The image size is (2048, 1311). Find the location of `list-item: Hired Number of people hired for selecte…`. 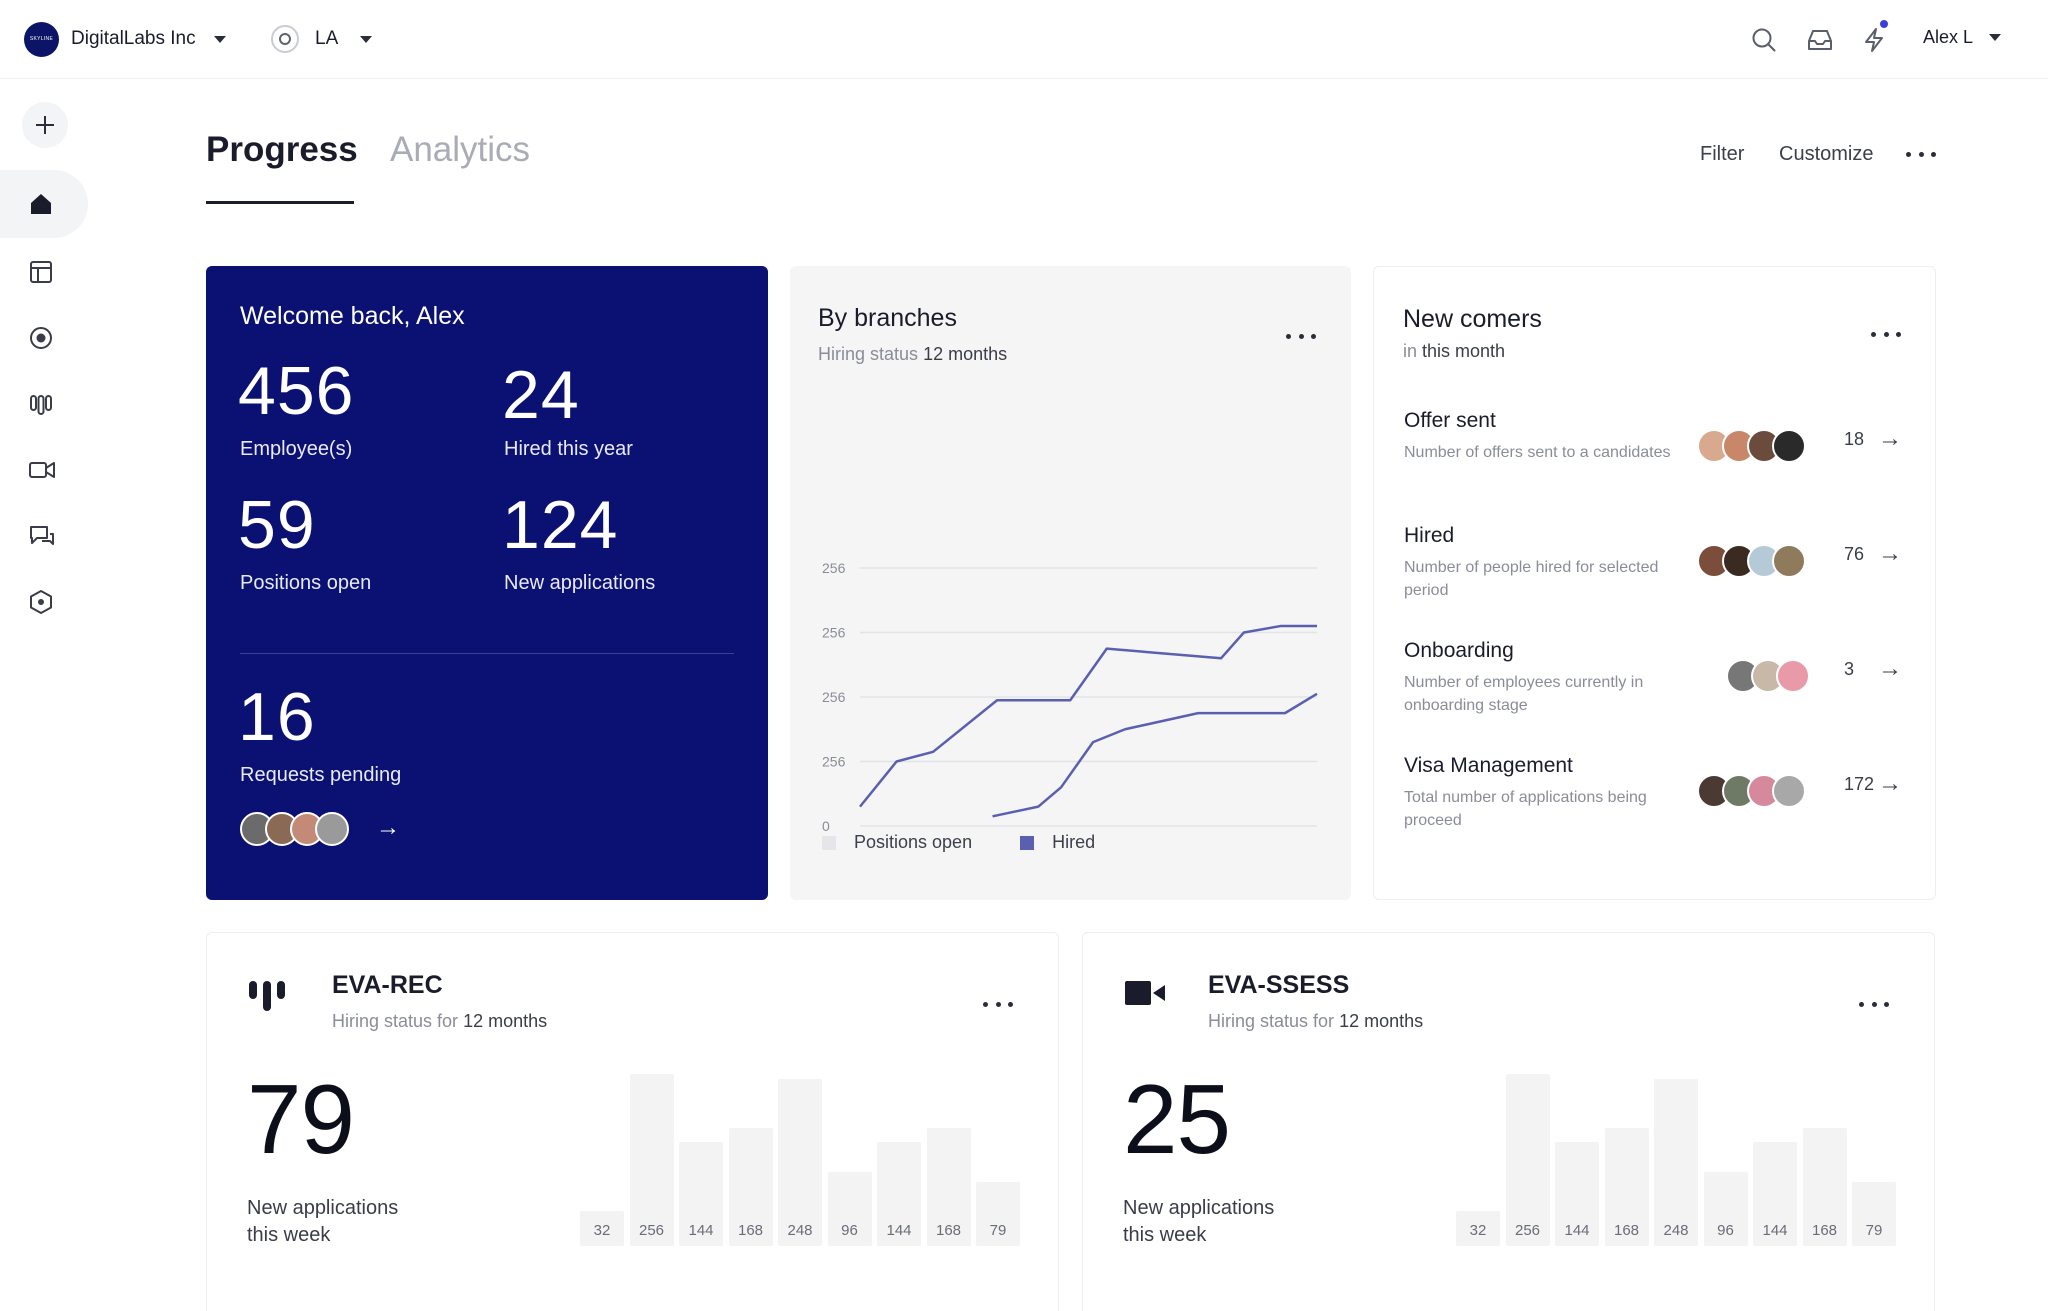

list-item: Hired Number of people hired for selecte… is located at coordinates (1659, 569).